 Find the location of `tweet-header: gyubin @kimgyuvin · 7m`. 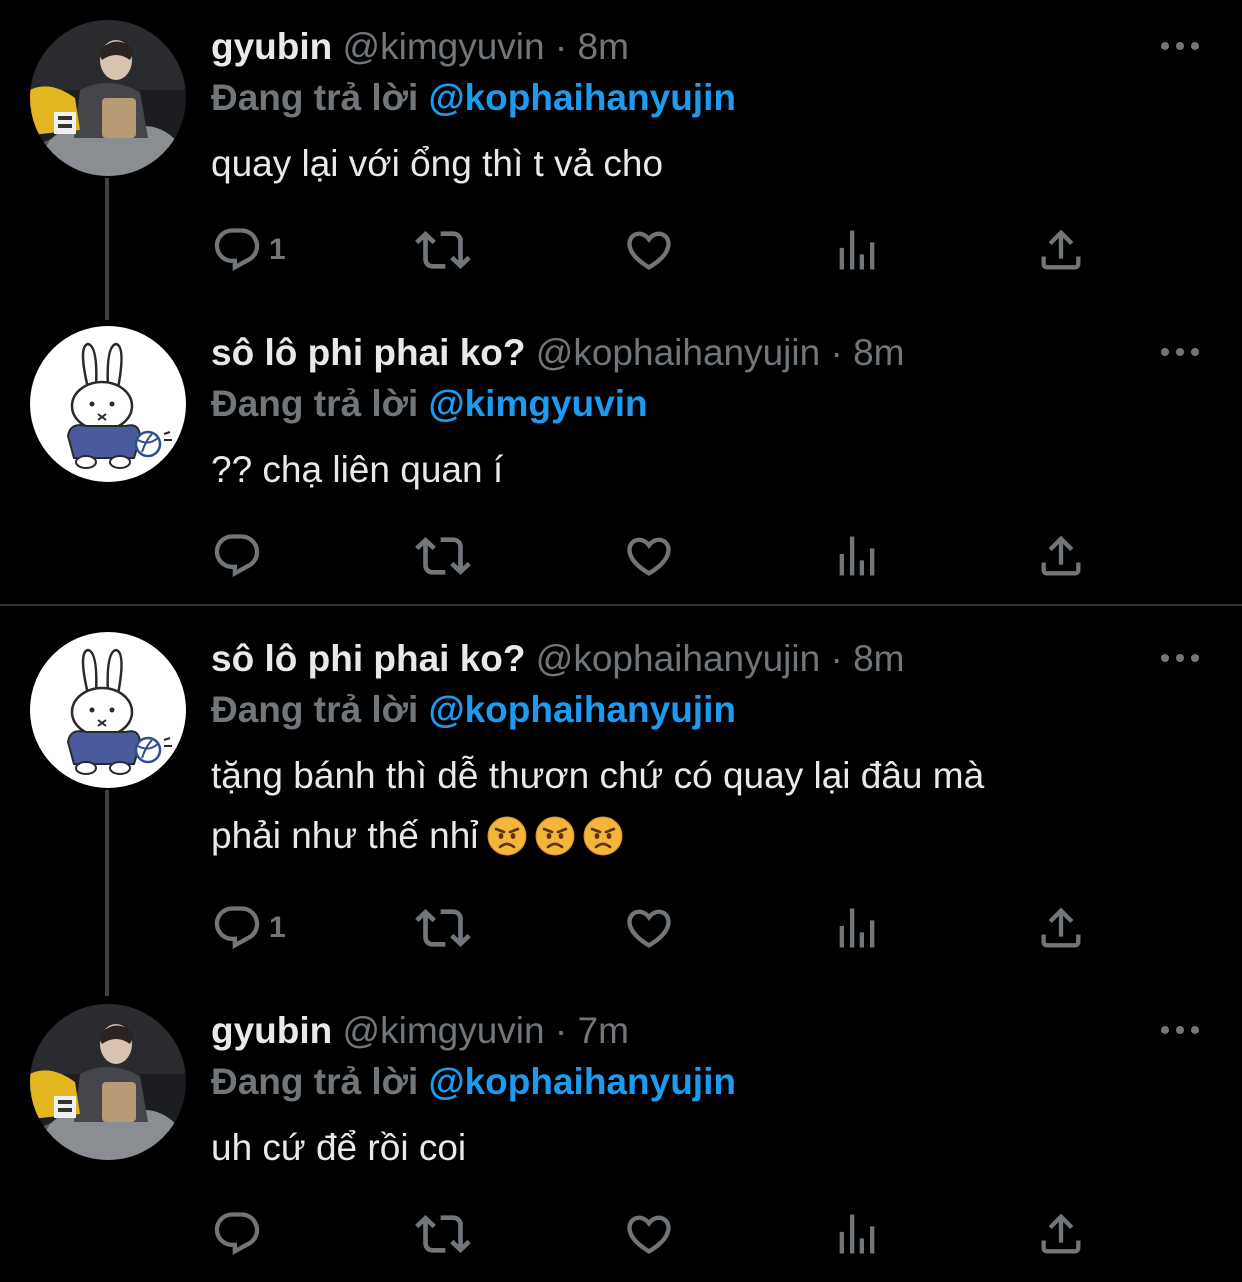

tweet-header: gyubin @kimgyuvin · 7m is located at coordinates (420, 1031).